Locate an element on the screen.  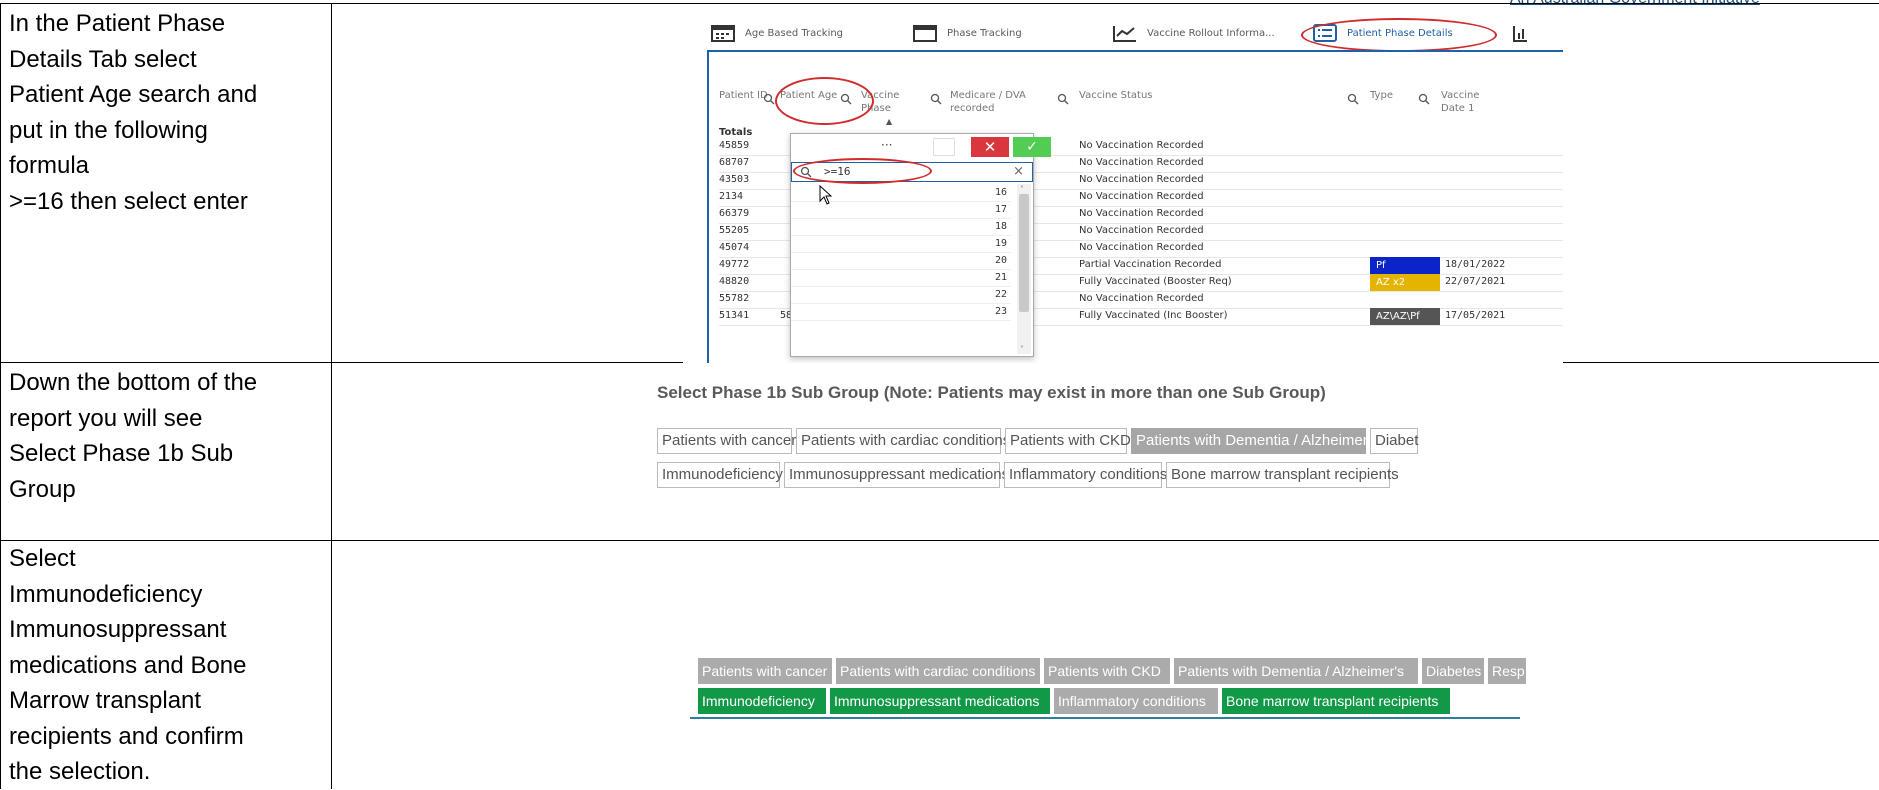
subgroup-chip-selected: Immunodeficiency is located at coordinates (762, 701).